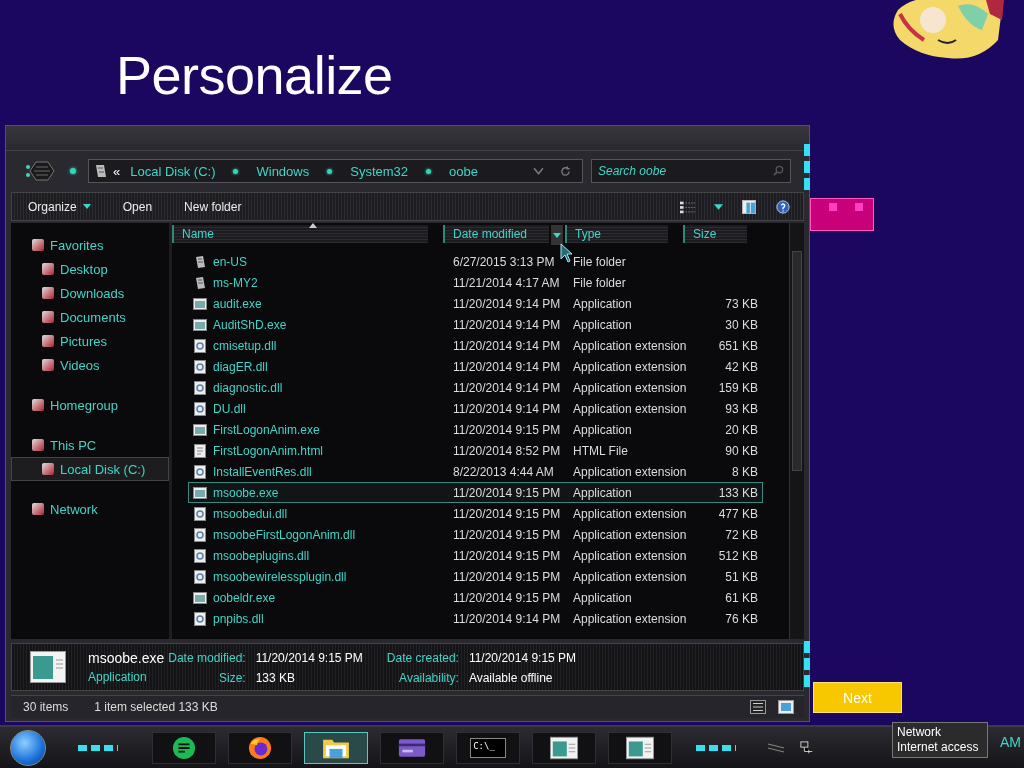  I want to click on start-button, so click(28, 747).